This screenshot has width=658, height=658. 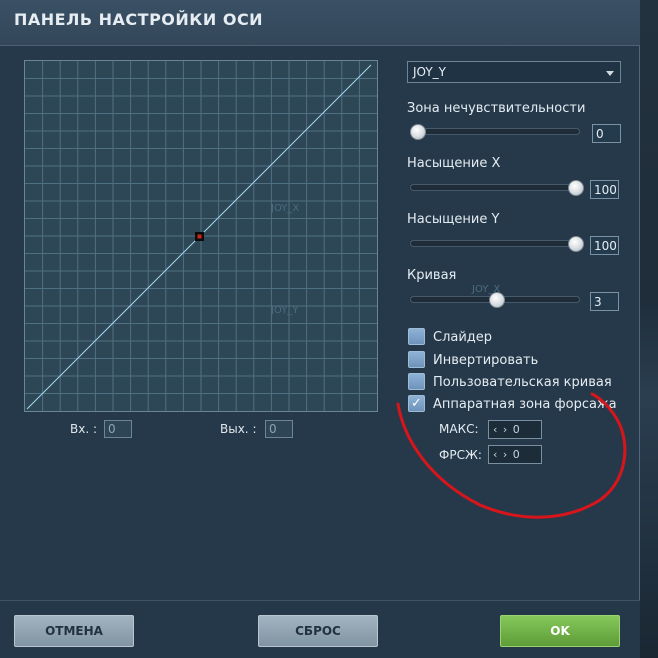 I want to click on ghost-label-joy-x: JOY_X, so click(x=285, y=208).